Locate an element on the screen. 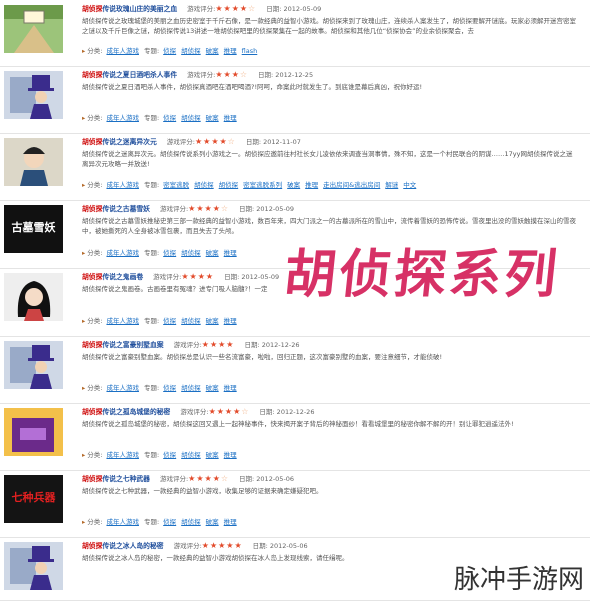  game-date: 日期: 2012-05-09 is located at coordinates (252, 277).